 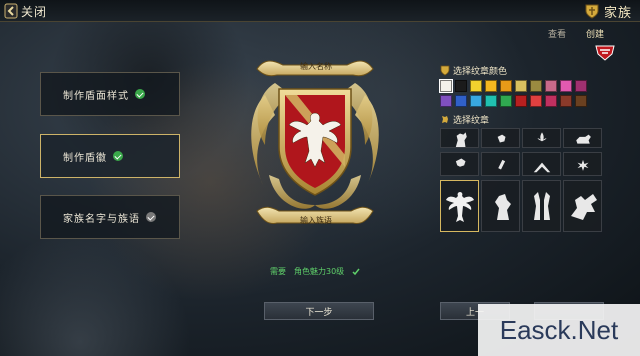 I want to click on eagle-icon, so click(x=459, y=207).